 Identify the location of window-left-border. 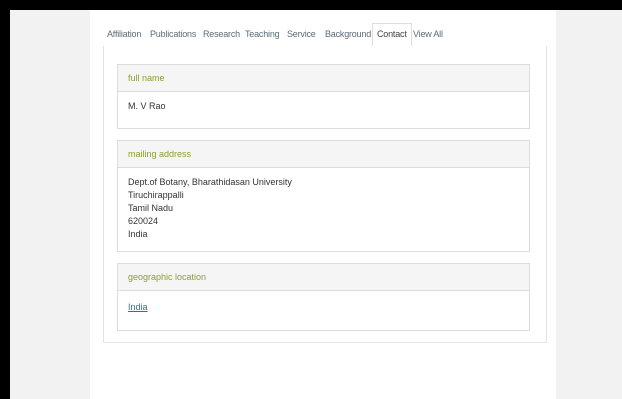
(5, 199).